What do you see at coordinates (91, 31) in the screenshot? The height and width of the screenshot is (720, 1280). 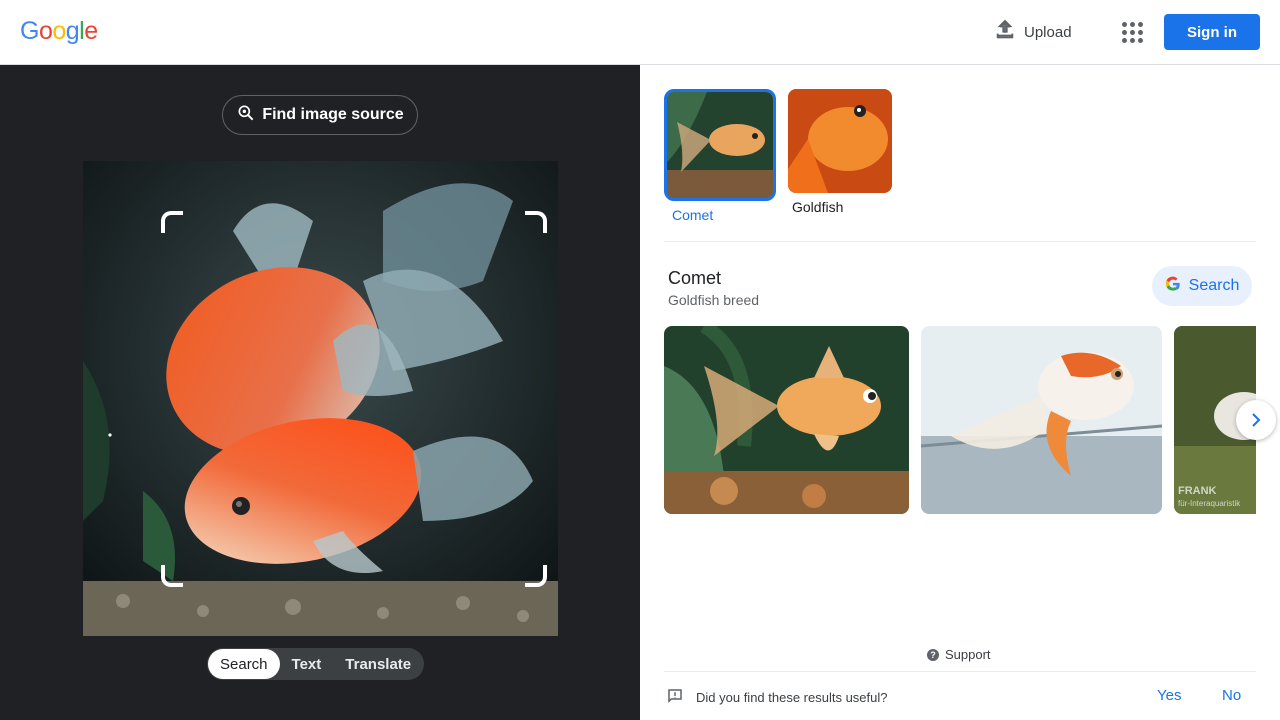 I see `logo-letter-e: e` at bounding box center [91, 31].